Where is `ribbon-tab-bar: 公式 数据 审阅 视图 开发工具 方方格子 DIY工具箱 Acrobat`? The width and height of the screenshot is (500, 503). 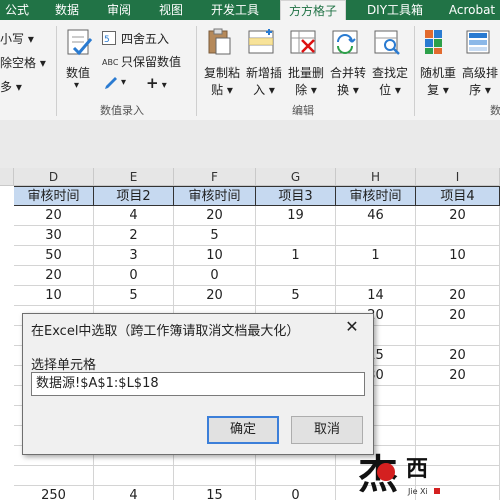 ribbon-tab-bar: 公式 数据 审阅 视图 开发工具 方方格子 DIY工具箱 Acrobat is located at coordinates (250, 10).